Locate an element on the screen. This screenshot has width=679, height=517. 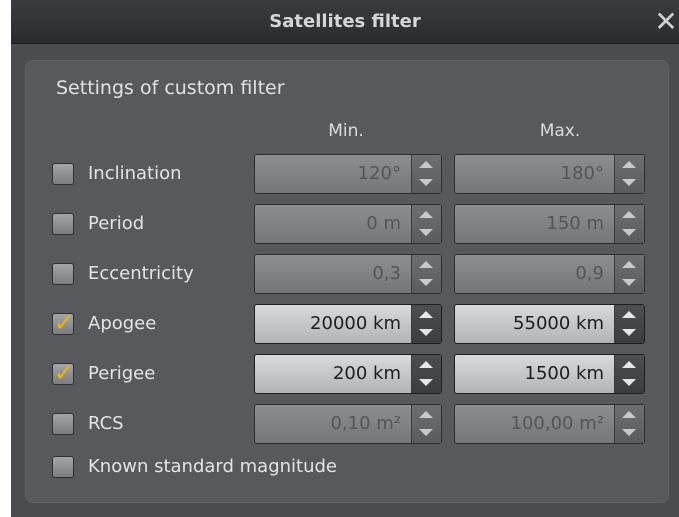
period-checkbox is located at coordinates (63, 224).